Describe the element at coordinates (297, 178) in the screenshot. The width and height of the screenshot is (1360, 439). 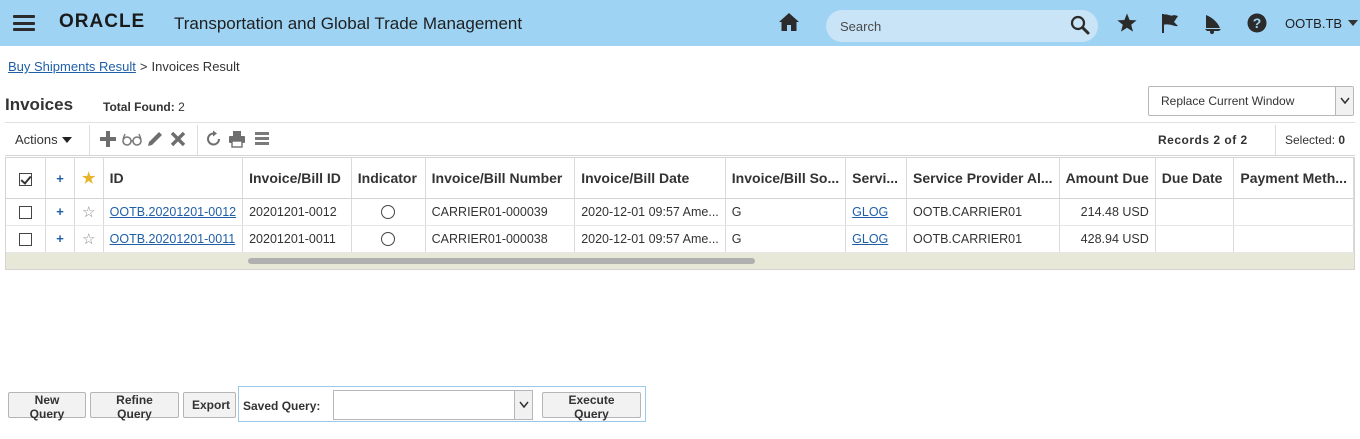
I see `column-header-bill-id: Invoice/Bill ID` at that location.